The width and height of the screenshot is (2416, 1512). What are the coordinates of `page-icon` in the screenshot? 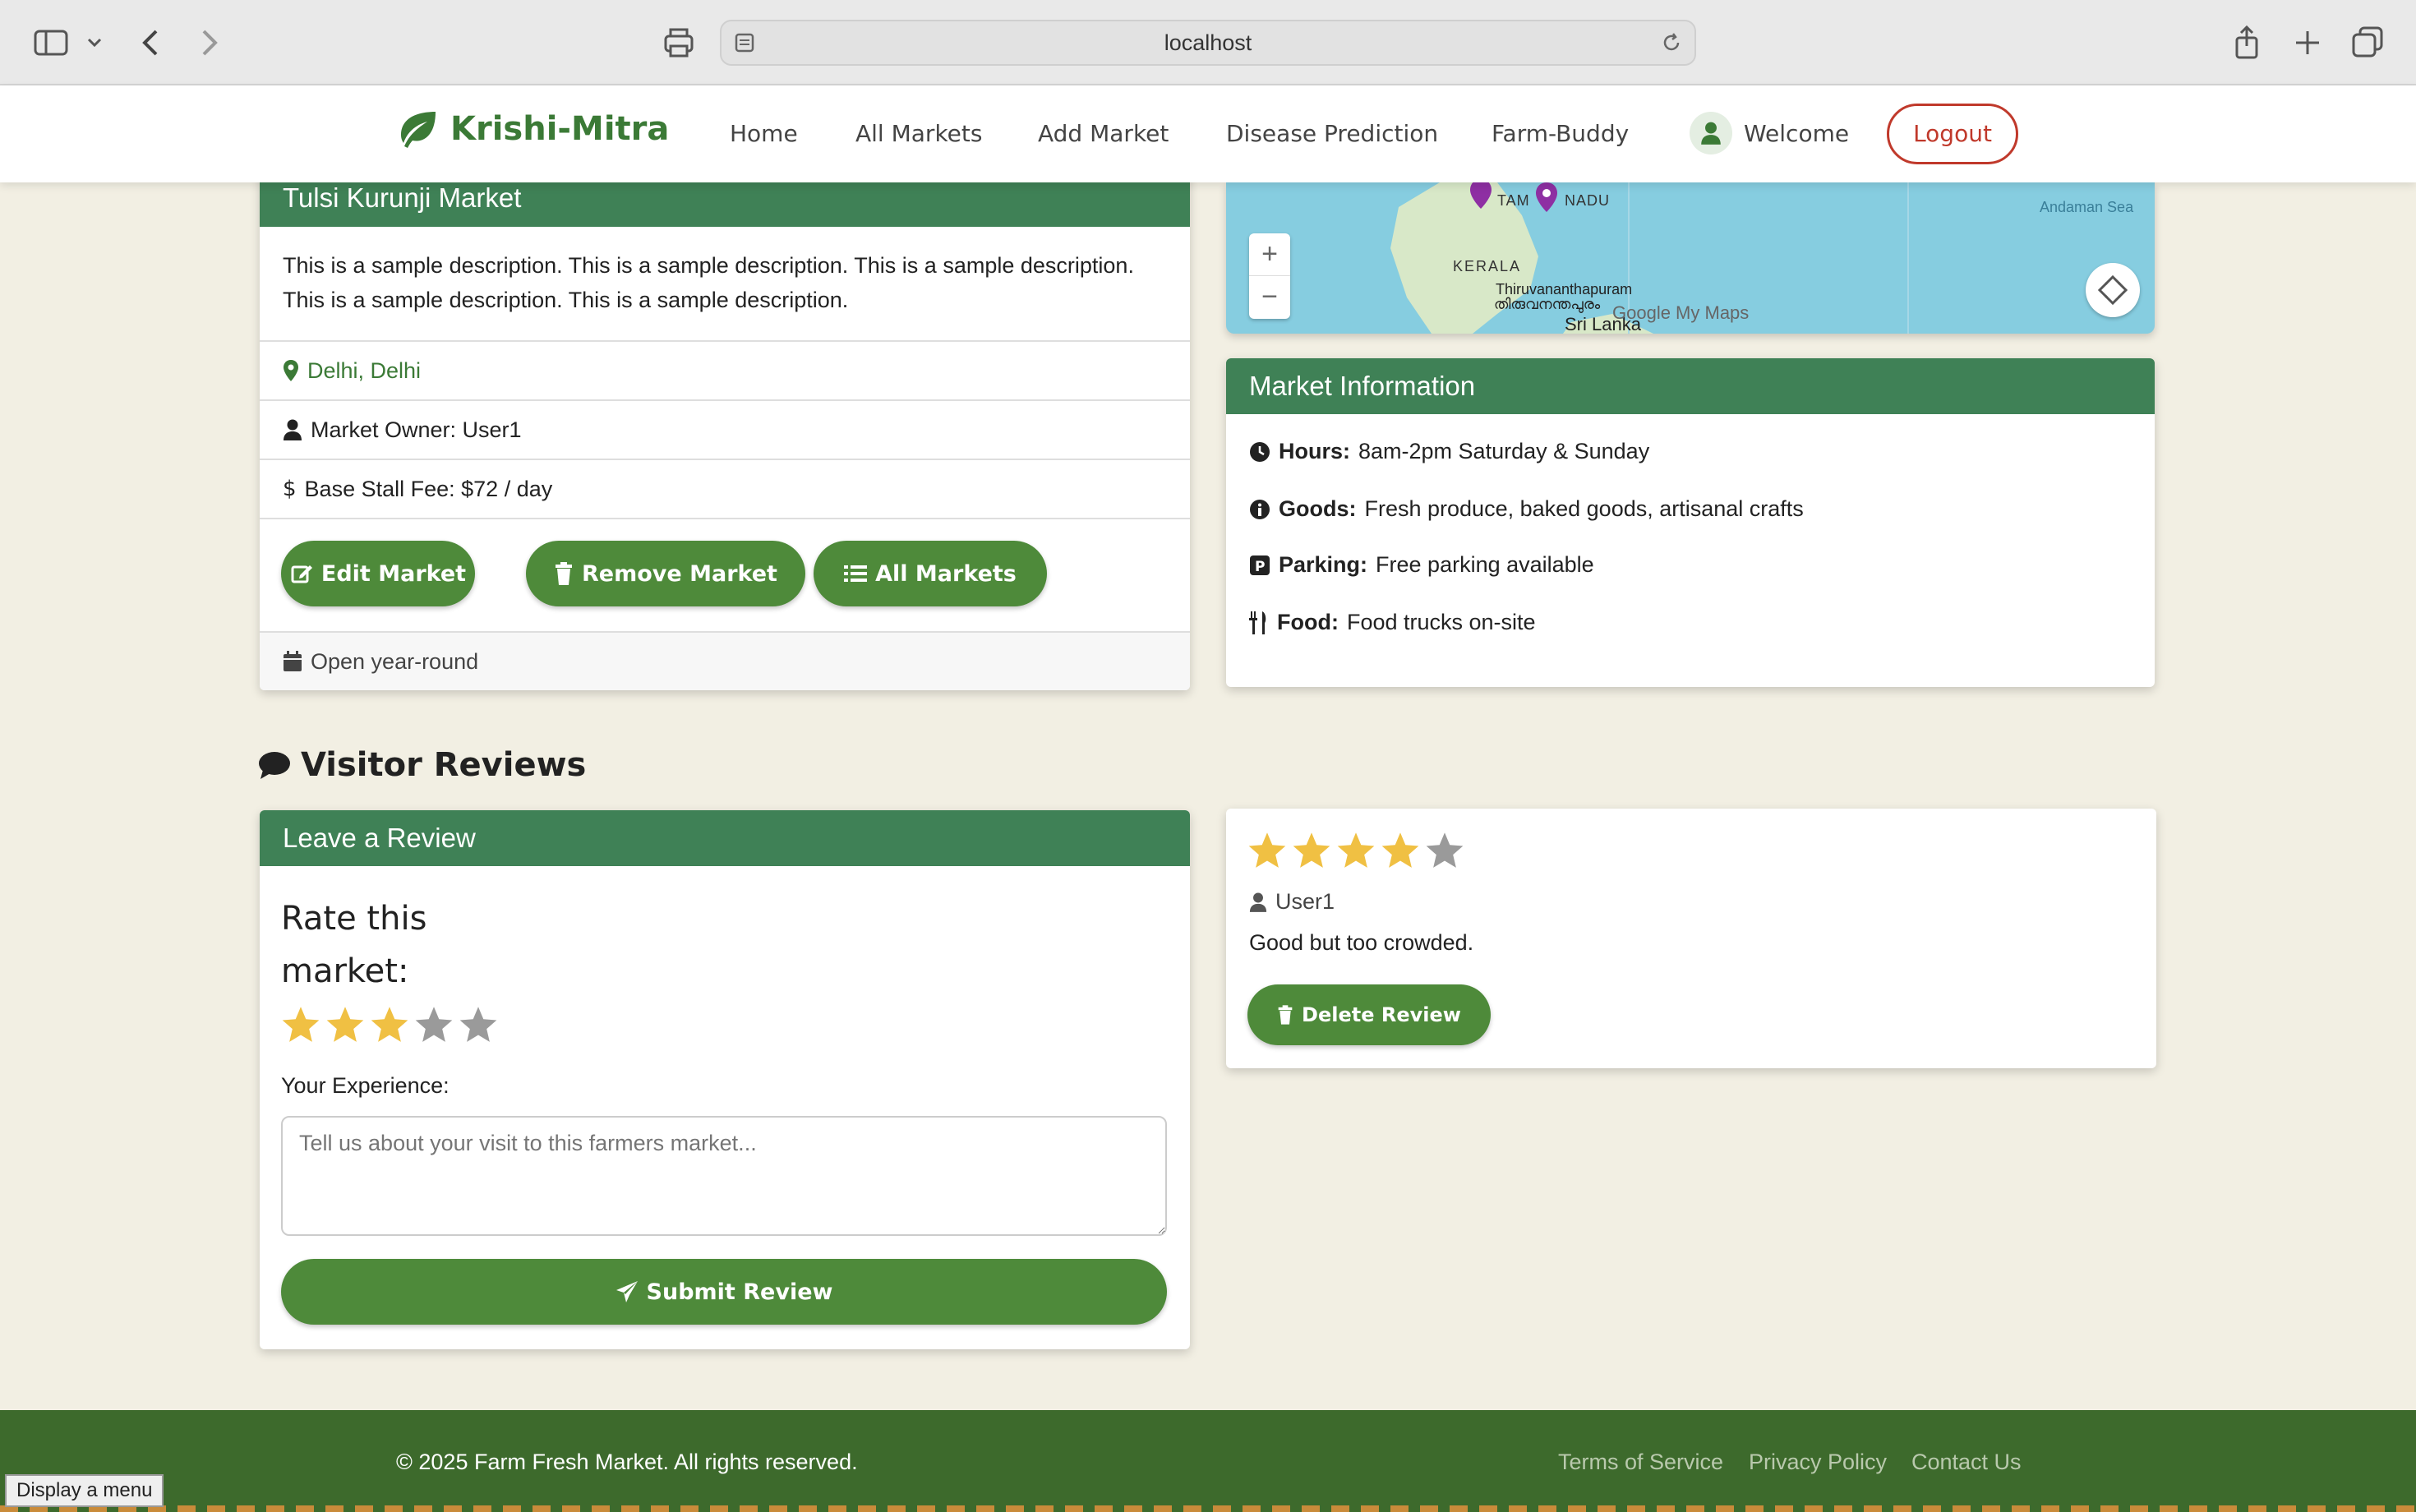 It's located at (745, 43).